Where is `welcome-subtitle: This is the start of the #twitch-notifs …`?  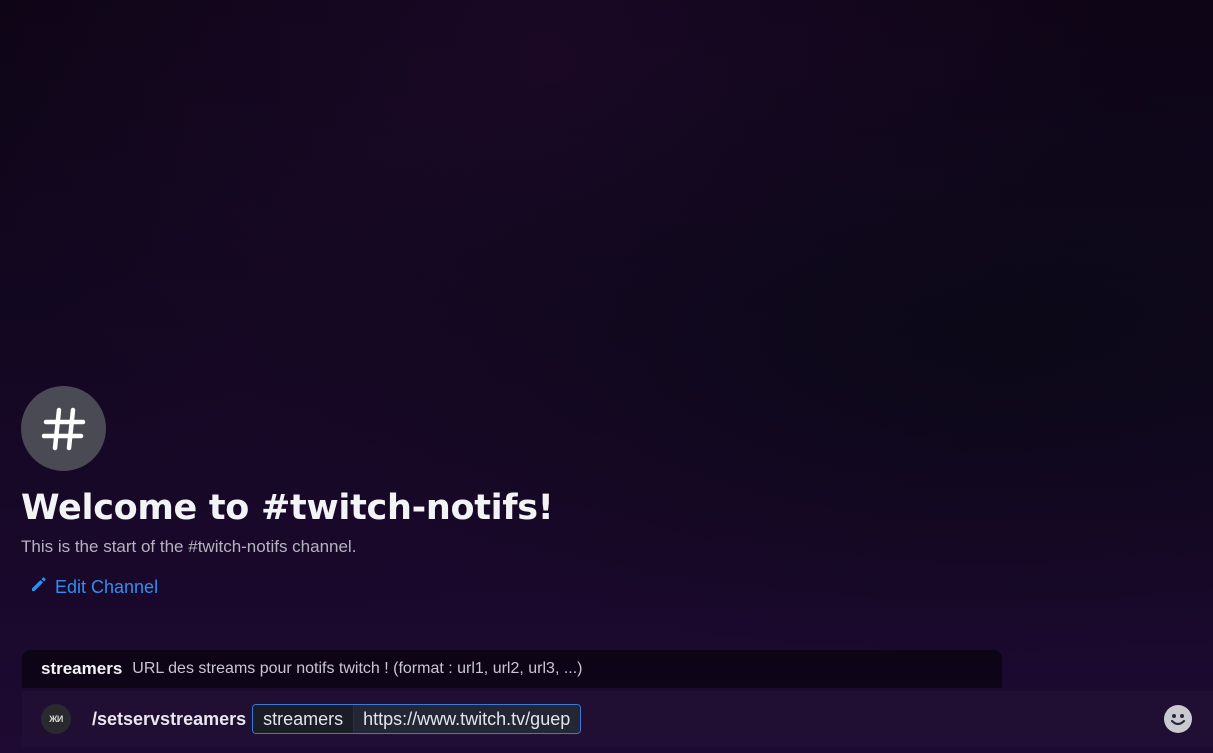
welcome-subtitle: This is the start of the #twitch-notifs … is located at coordinates (189, 546).